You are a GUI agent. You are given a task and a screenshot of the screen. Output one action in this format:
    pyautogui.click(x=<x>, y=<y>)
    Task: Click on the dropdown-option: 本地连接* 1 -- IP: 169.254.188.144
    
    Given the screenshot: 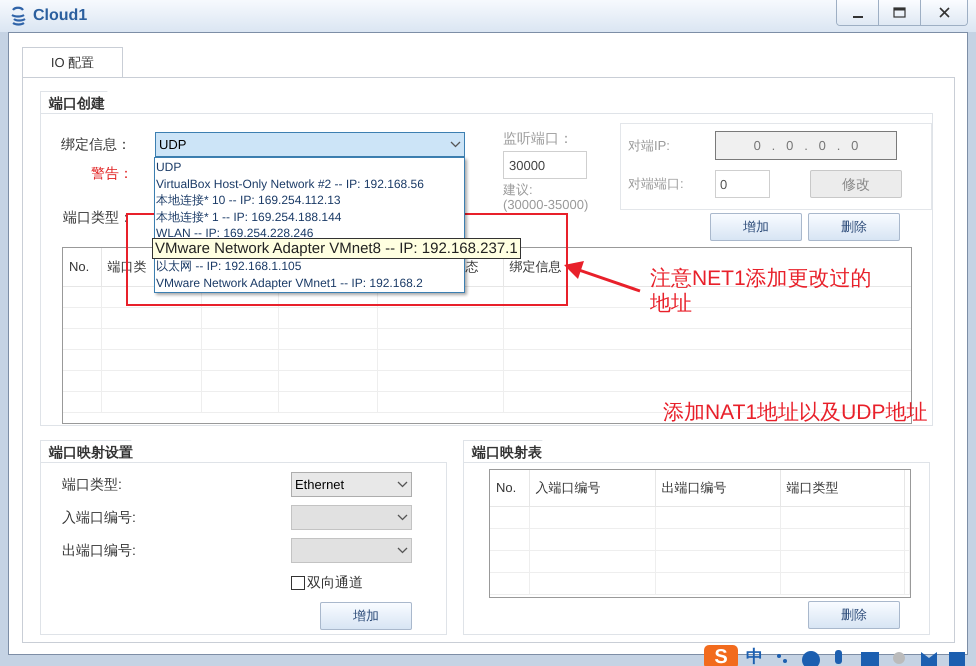 What is the action you would take?
    pyautogui.click(x=309, y=216)
    